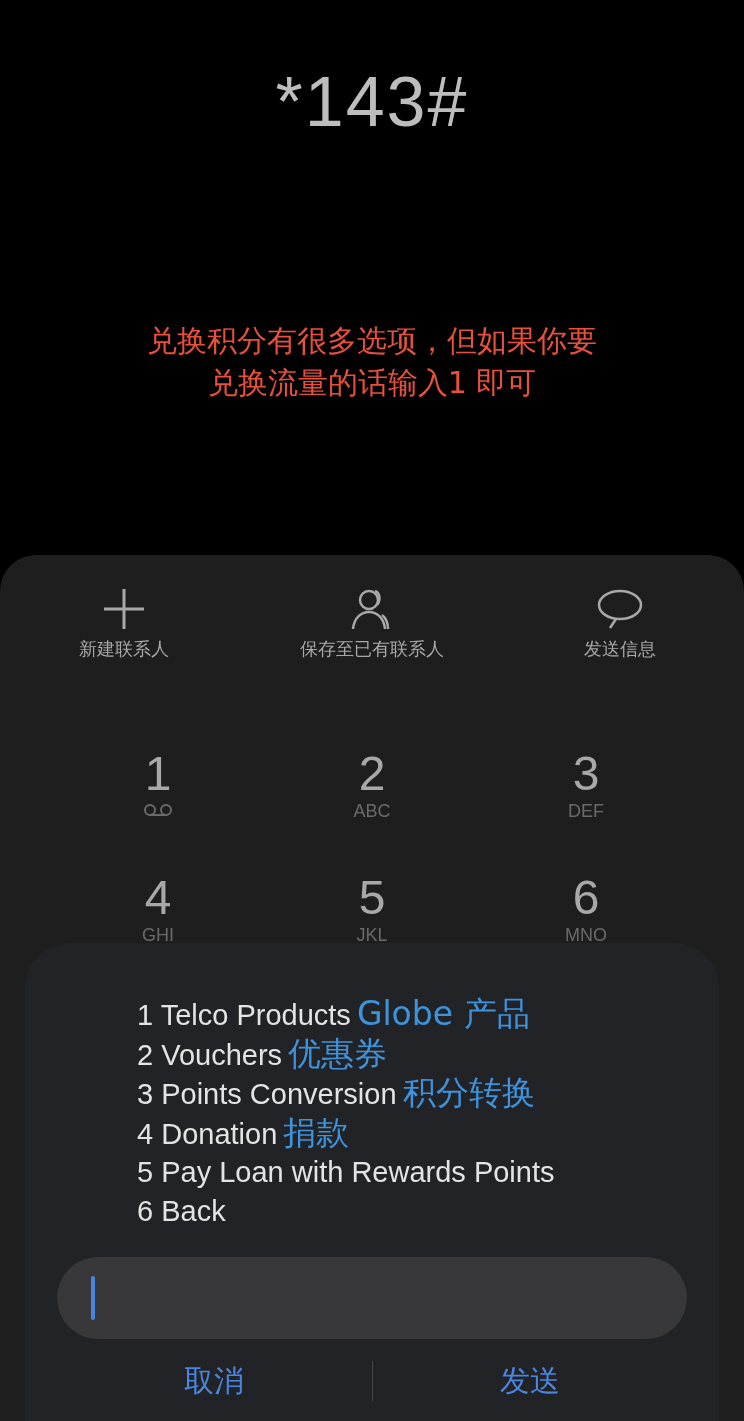 This screenshot has width=744, height=1421. I want to click on menu-option: 5 Pay Loan with Rewards Points, so click(412, 1172).